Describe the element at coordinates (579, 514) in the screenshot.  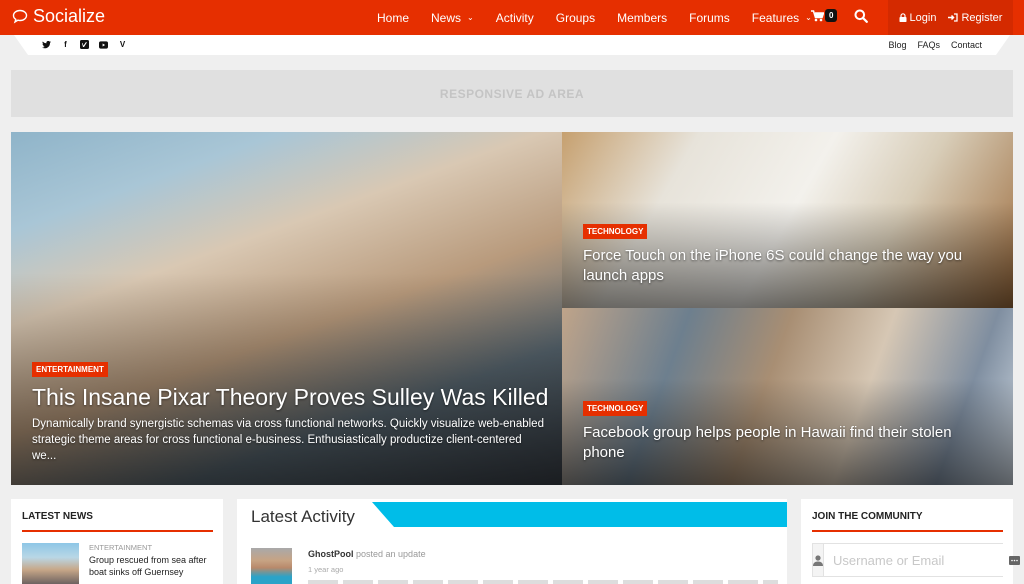
I see `activity-accent-stripe` at that location.